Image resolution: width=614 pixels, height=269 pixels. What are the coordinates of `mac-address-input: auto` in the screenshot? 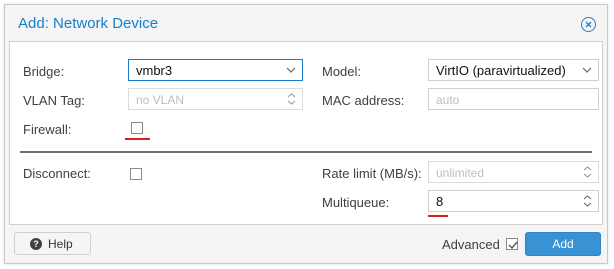 It's located at (513, 99).